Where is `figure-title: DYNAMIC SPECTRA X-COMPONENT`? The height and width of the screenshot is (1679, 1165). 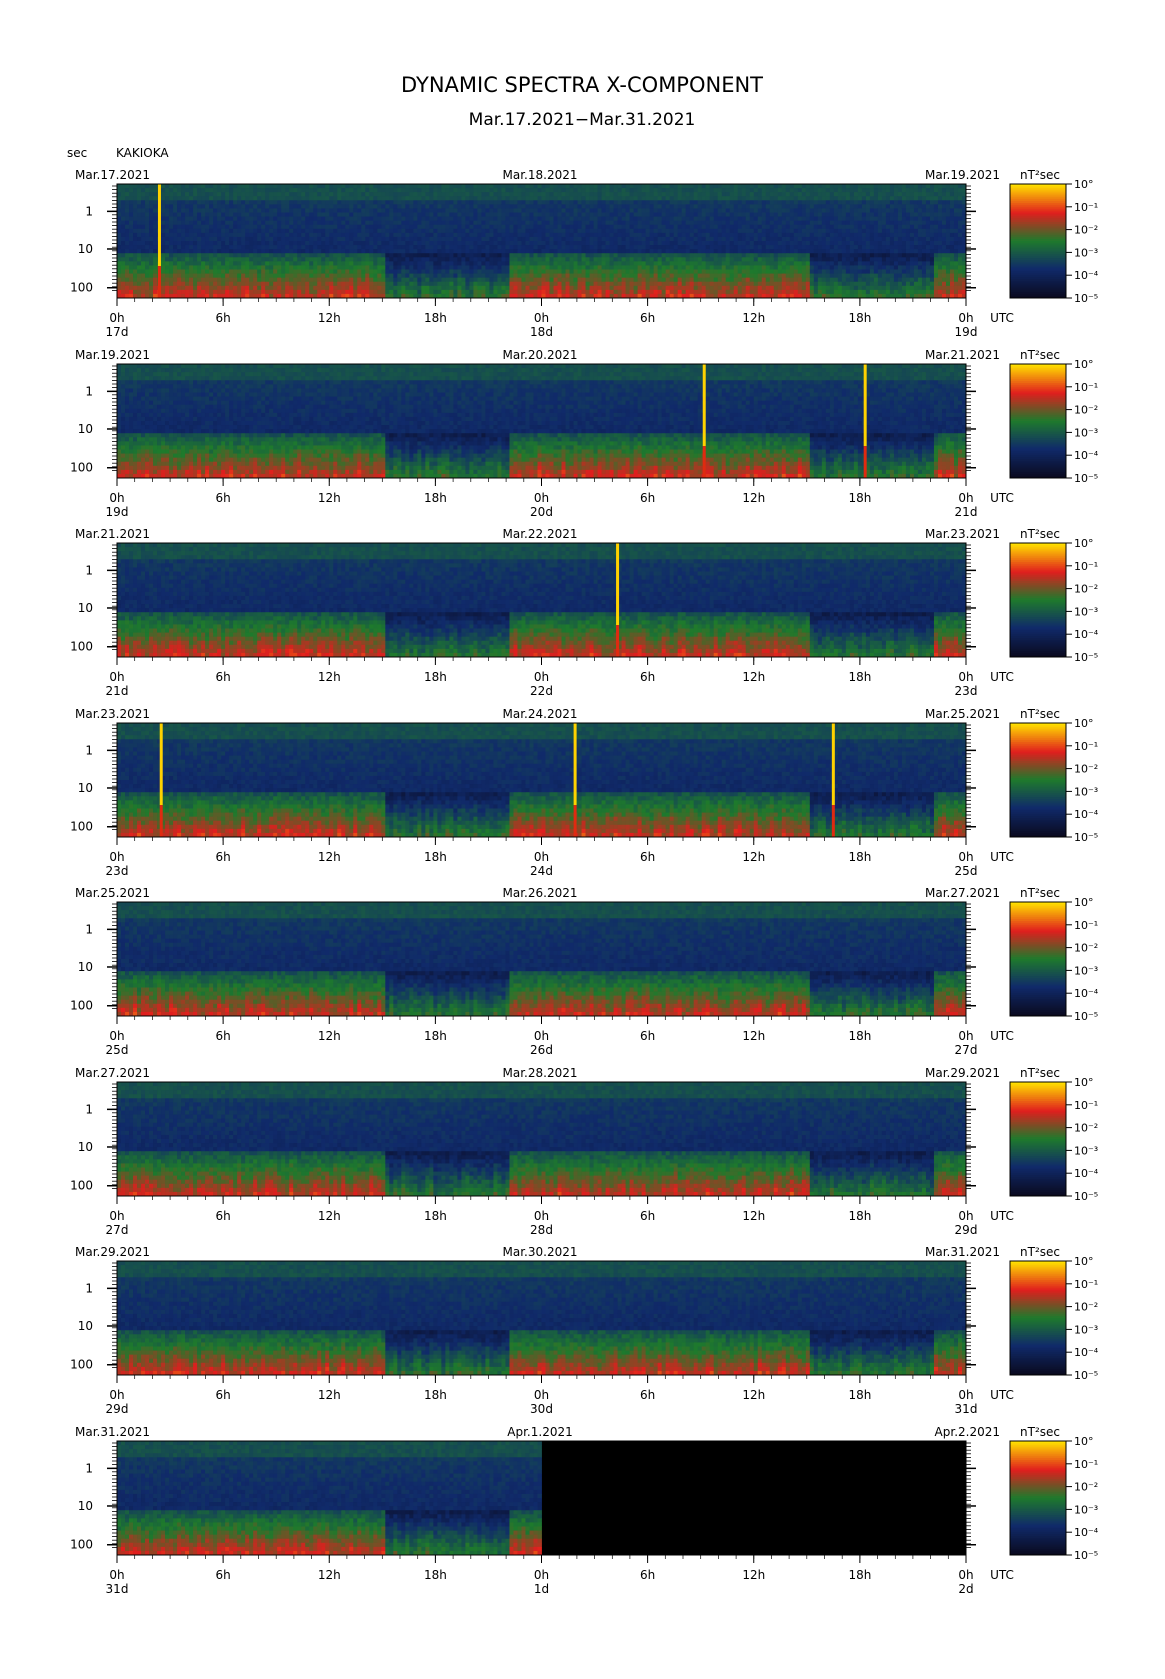 figure-title: DYNAMIC SPECTRA X-COMPONENT is located at coordinates (582, 85).